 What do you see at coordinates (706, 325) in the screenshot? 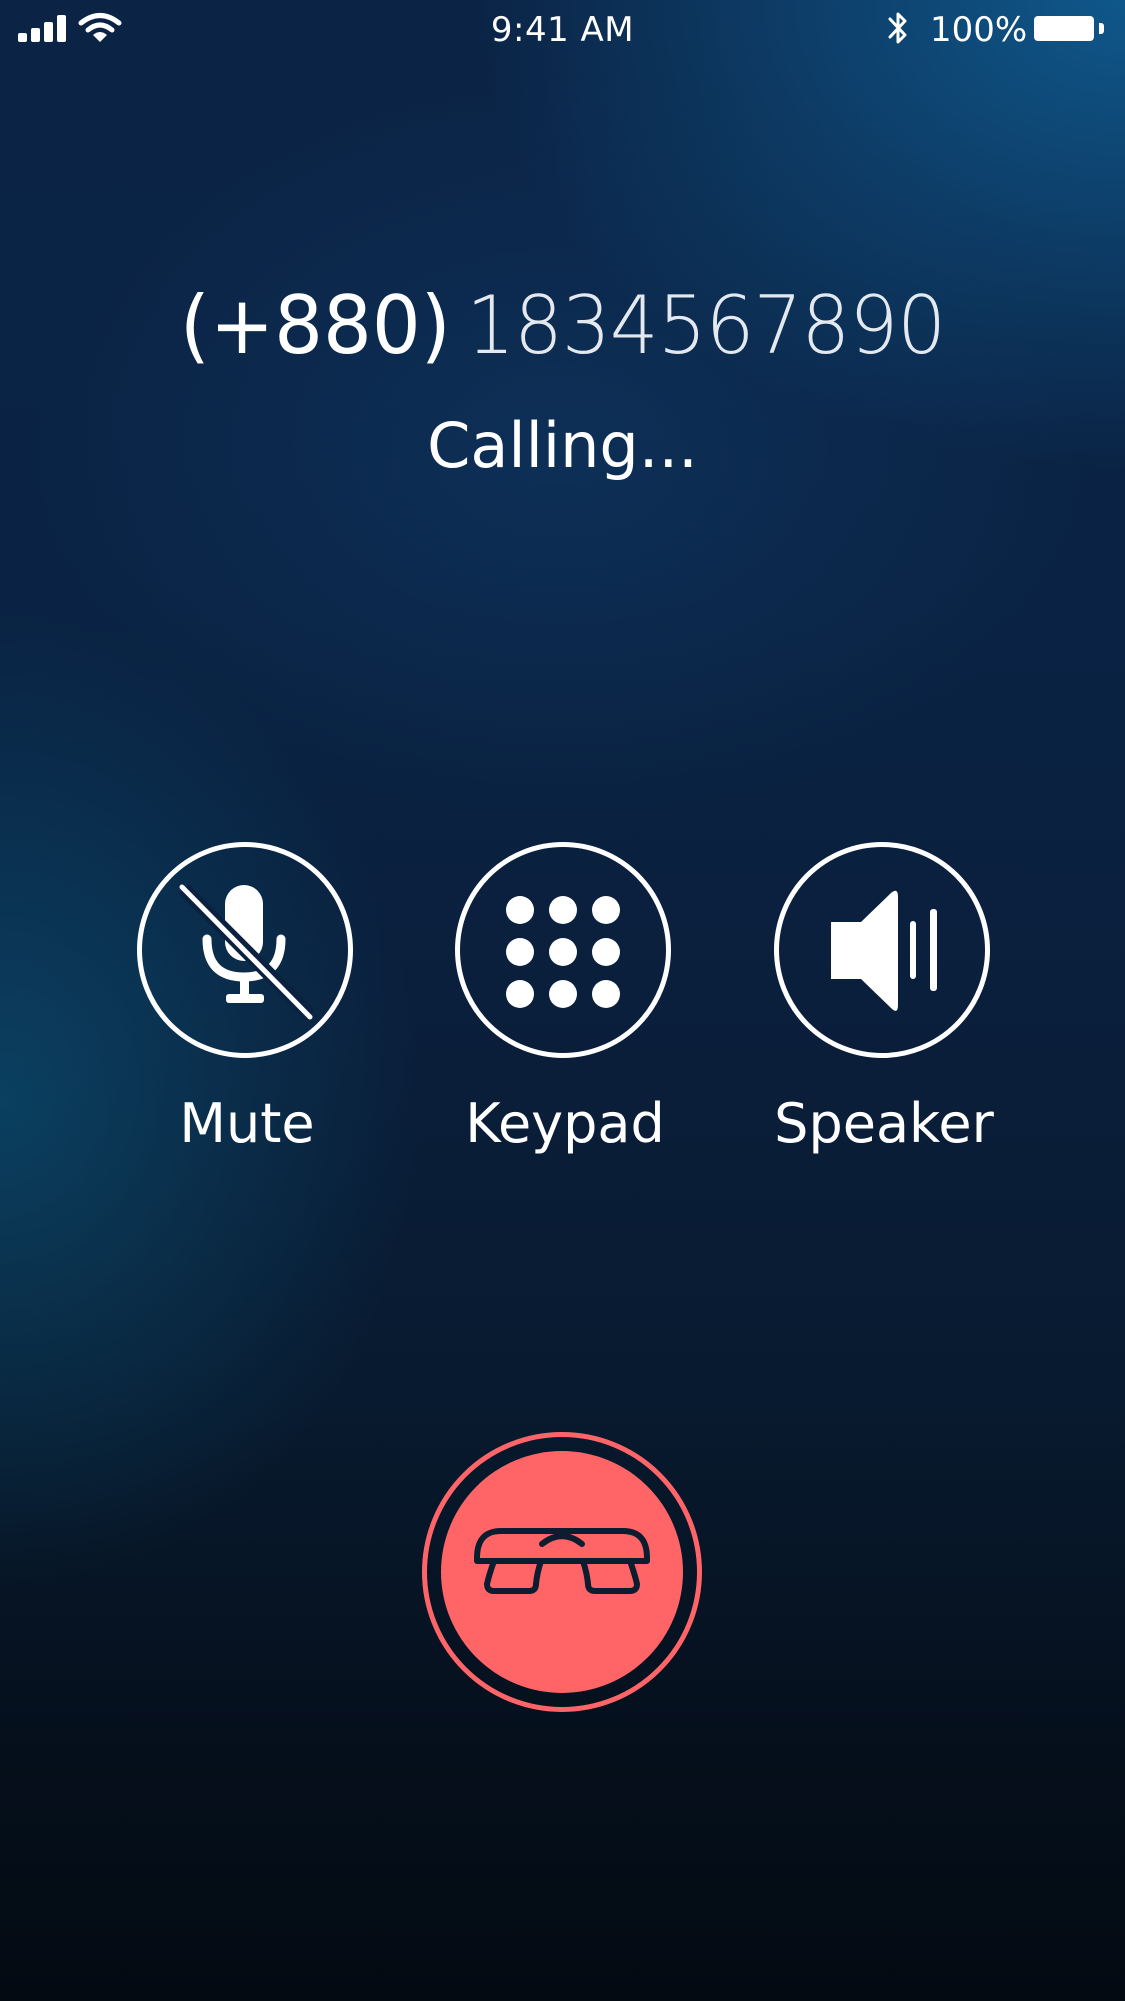
I see `phone-number: 1834567890` at bounding box center [706, 325].